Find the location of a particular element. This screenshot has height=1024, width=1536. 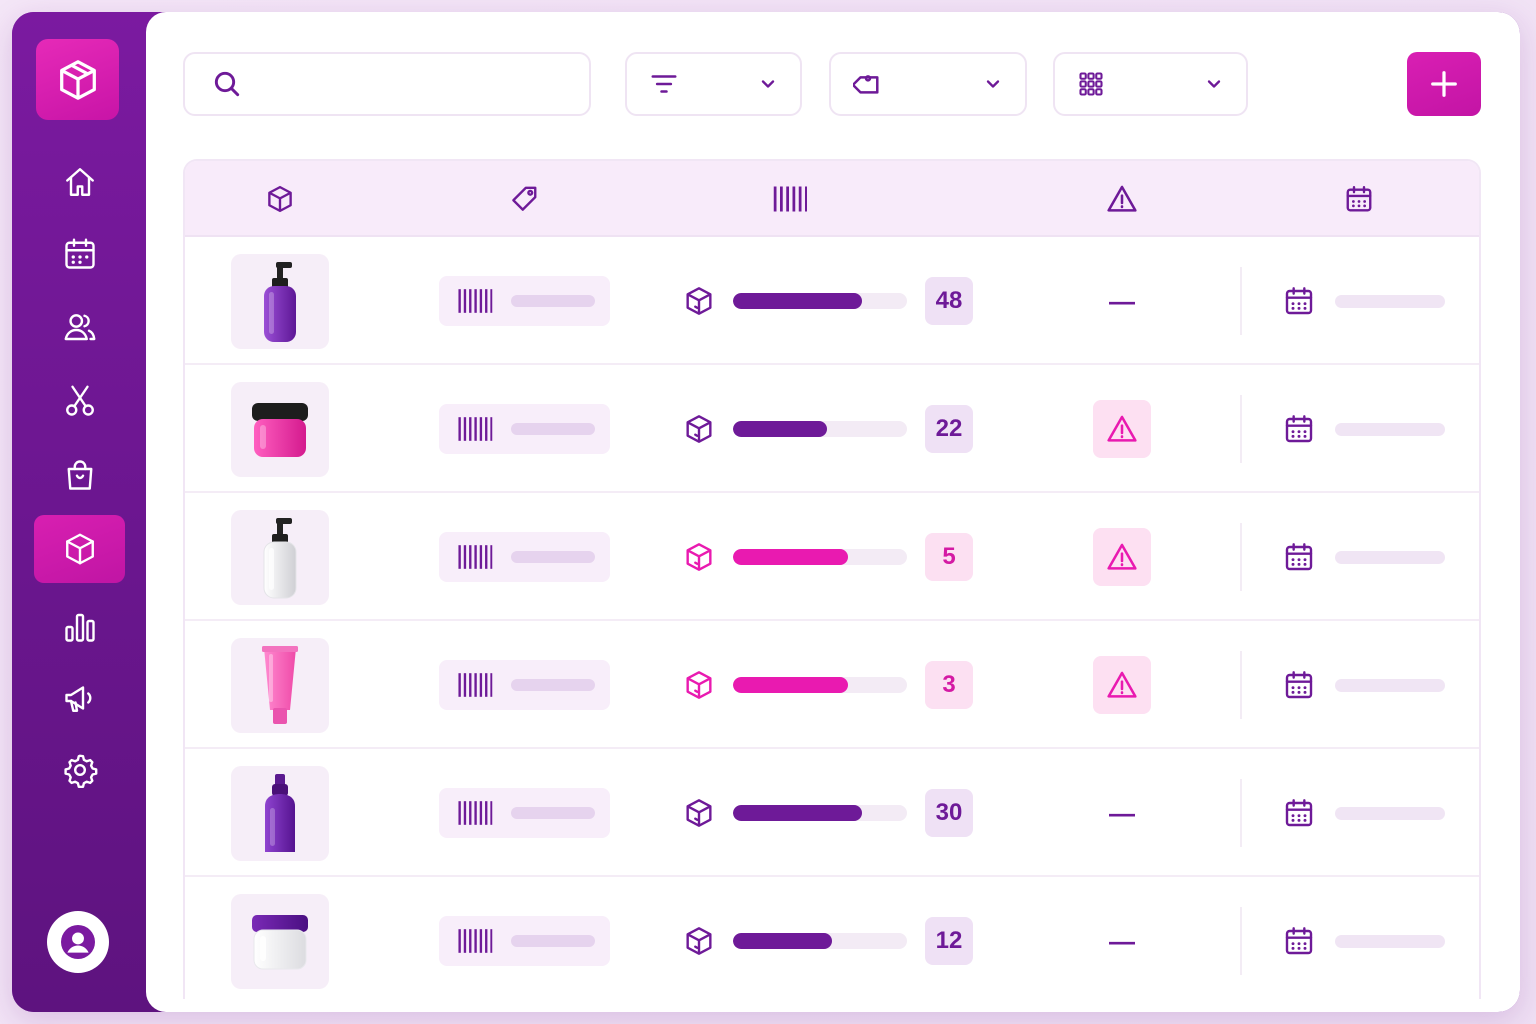

tag-dropdown is located at coordinates (928, 84).